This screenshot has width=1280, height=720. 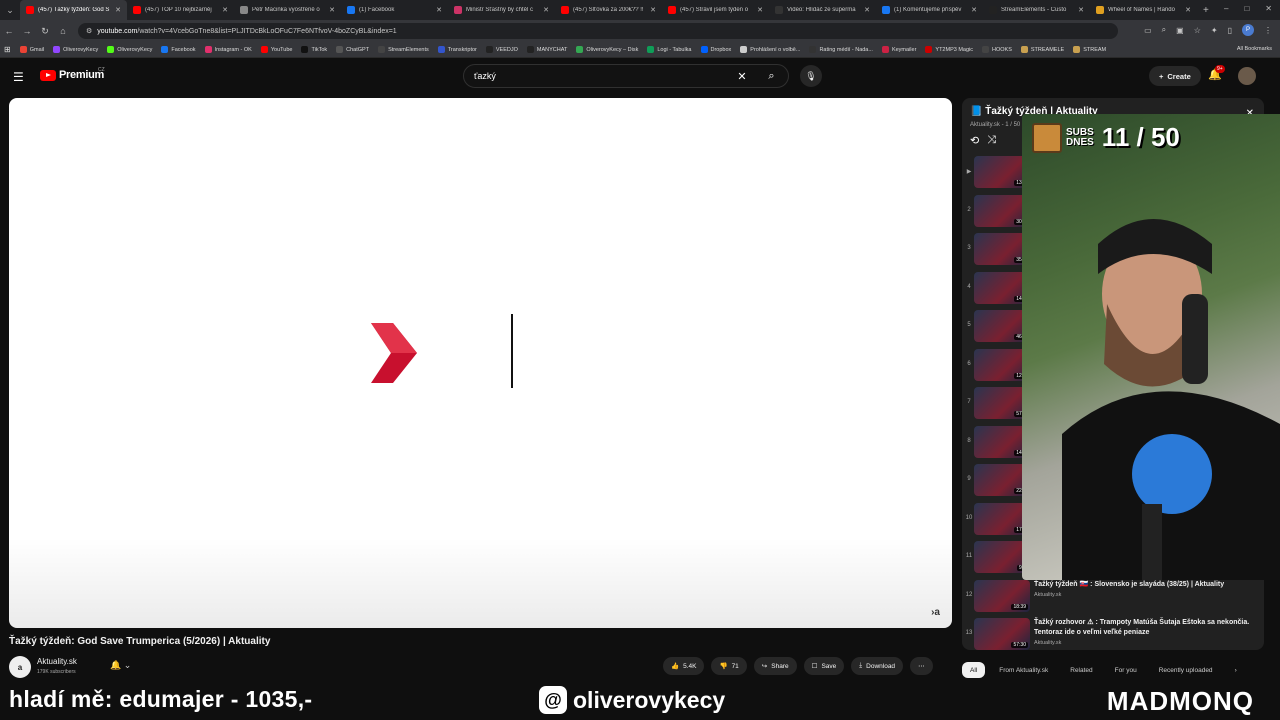 I want to click on browser-tab: (1) Komentujeme příspěv ✕, so click(x=929, y=10).